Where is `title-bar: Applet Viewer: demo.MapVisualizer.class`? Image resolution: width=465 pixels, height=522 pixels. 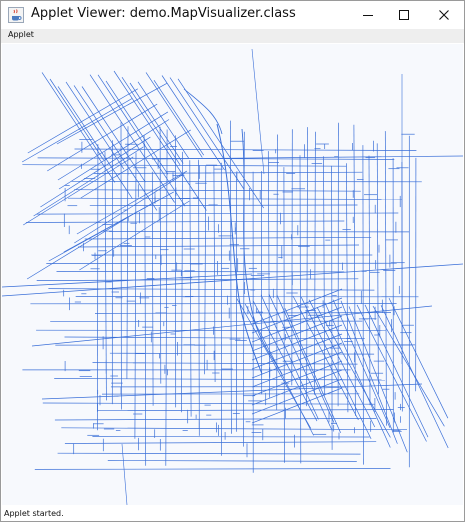
title-bar: Applet Viewer: demo.MapVisualizer.class is located at coordinates (232, 15).